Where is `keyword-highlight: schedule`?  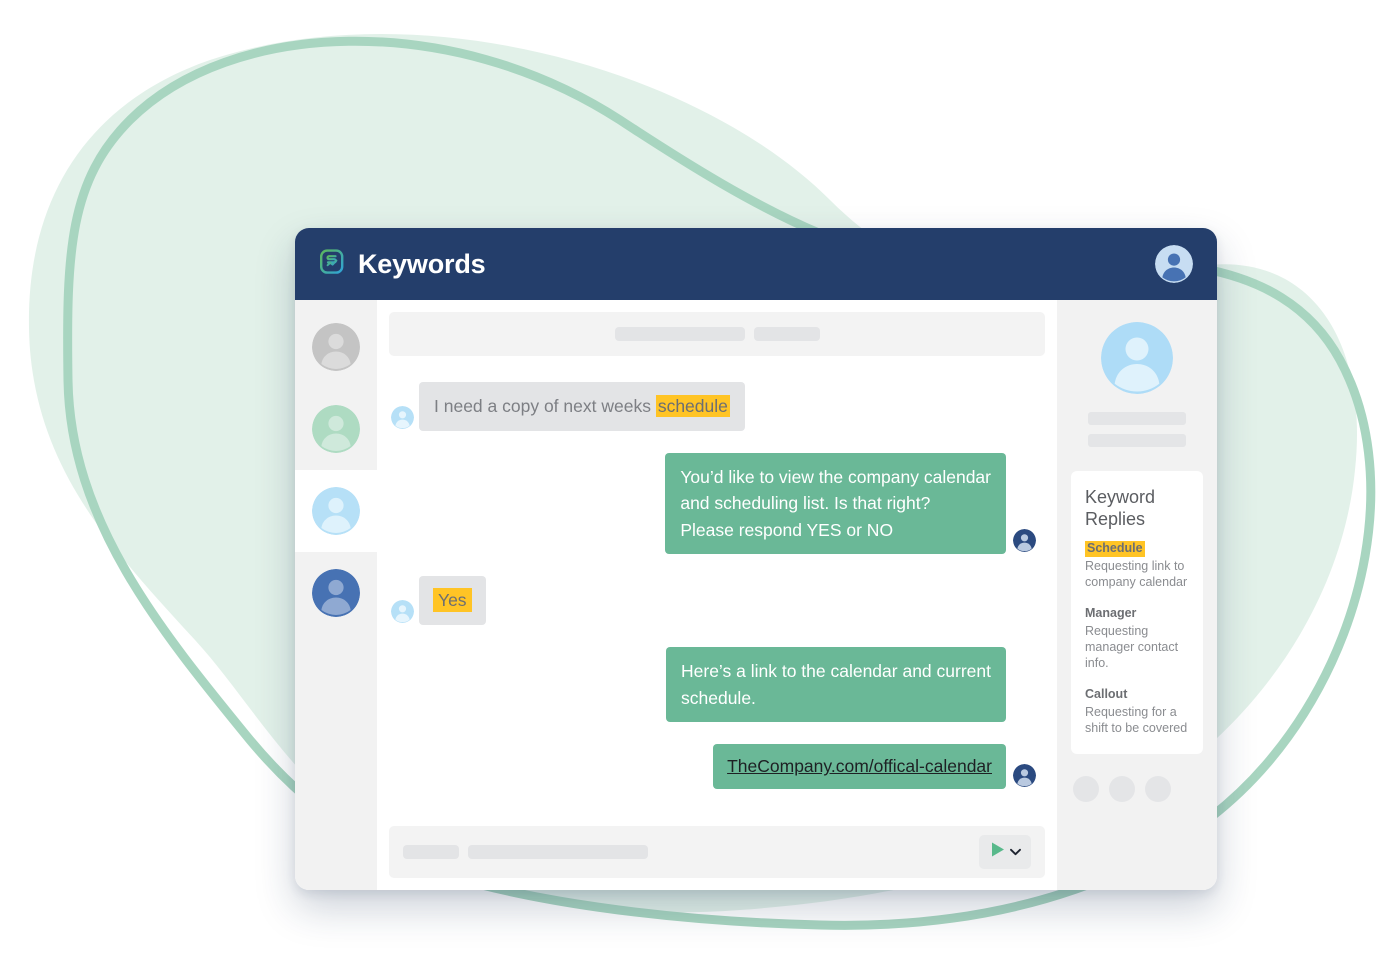 keyword-highlight: schedule is located at coordinates (692, 406).